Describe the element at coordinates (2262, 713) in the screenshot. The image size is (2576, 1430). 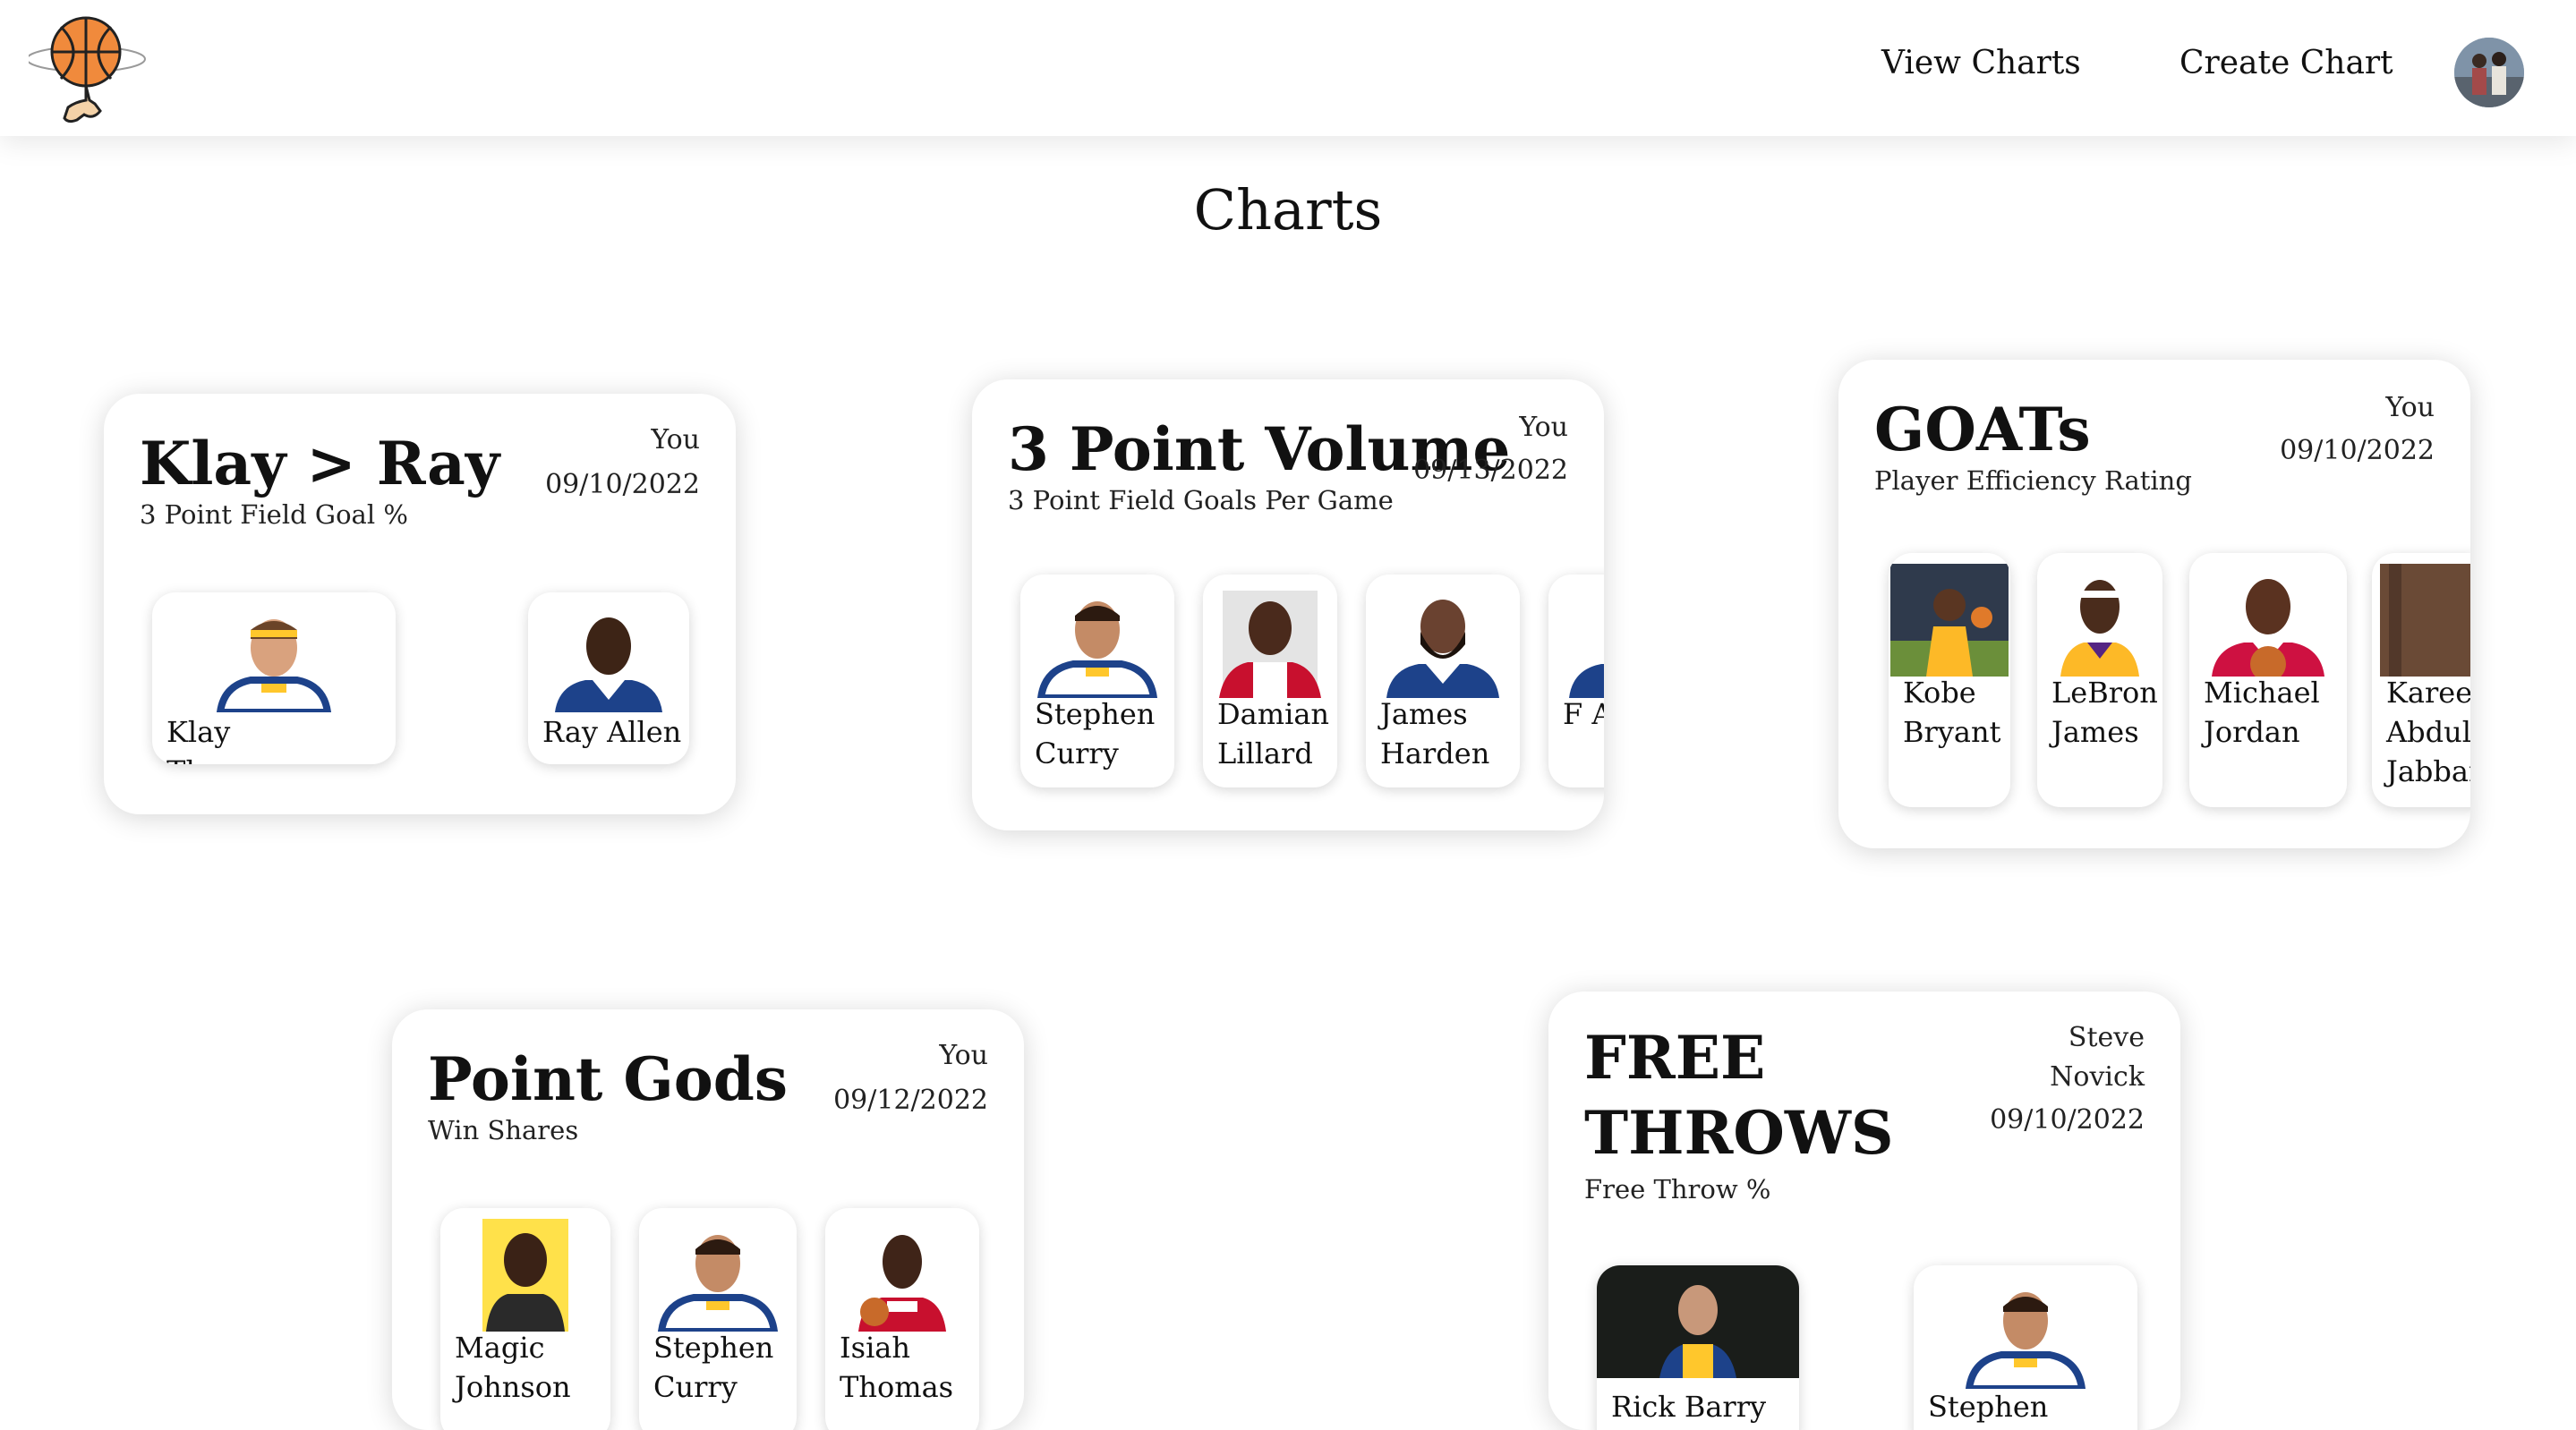
I see `player-name: Michael Jordan` at that location.